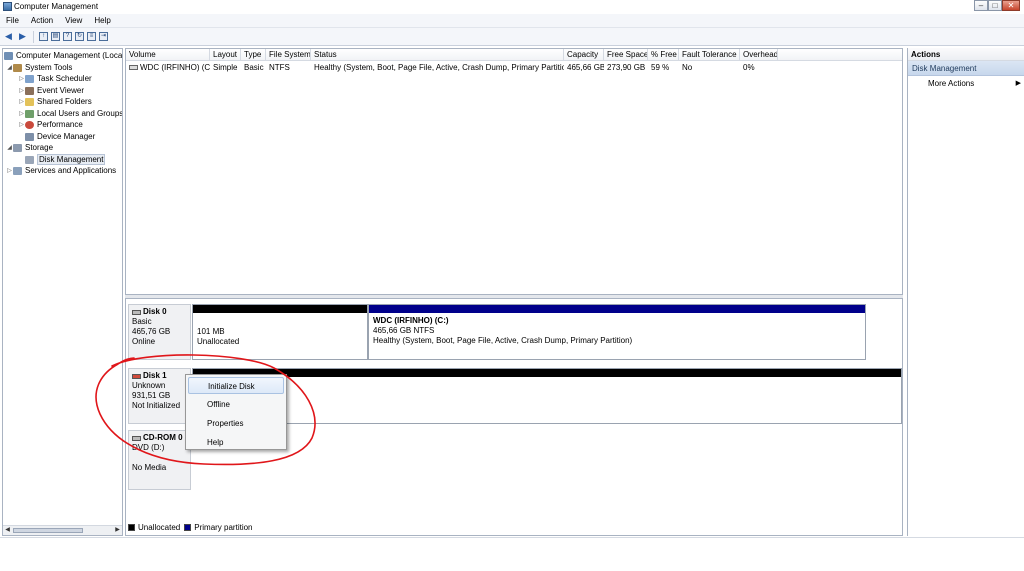  I want to click on scroll-right-icon: ▶, so click(117, 530).